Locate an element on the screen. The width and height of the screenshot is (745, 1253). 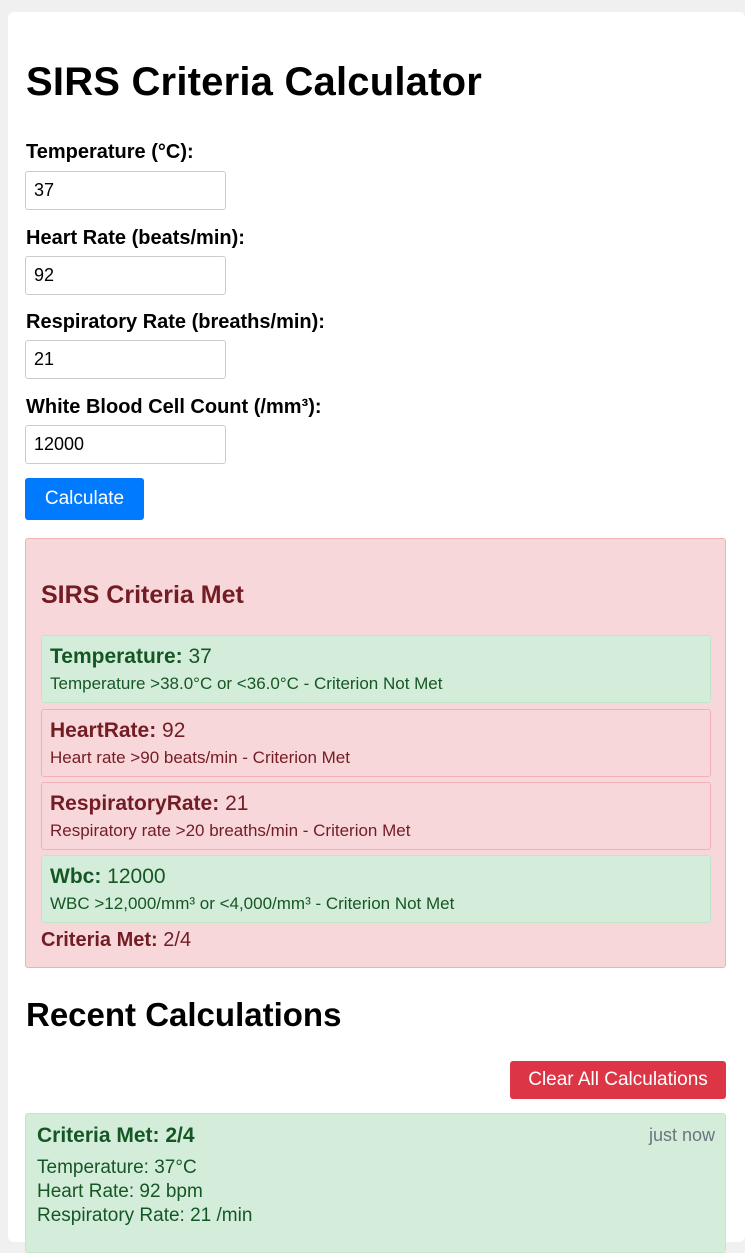
criterion-value: 37 is located at coordinates (200, 656).